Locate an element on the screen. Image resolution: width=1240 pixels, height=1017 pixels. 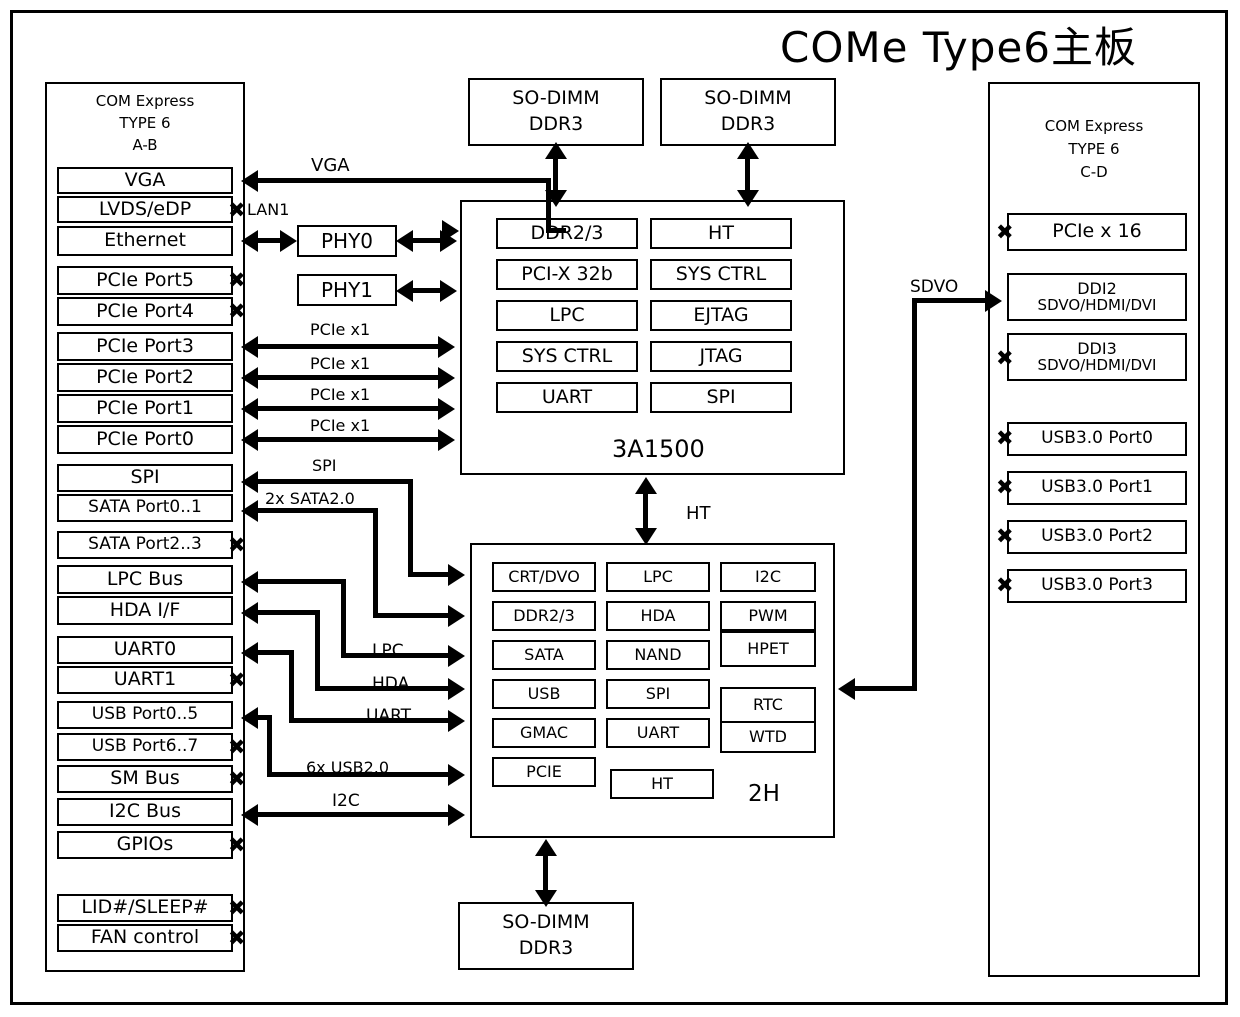
hda-arrow-right is located at coordinates (456, 689).